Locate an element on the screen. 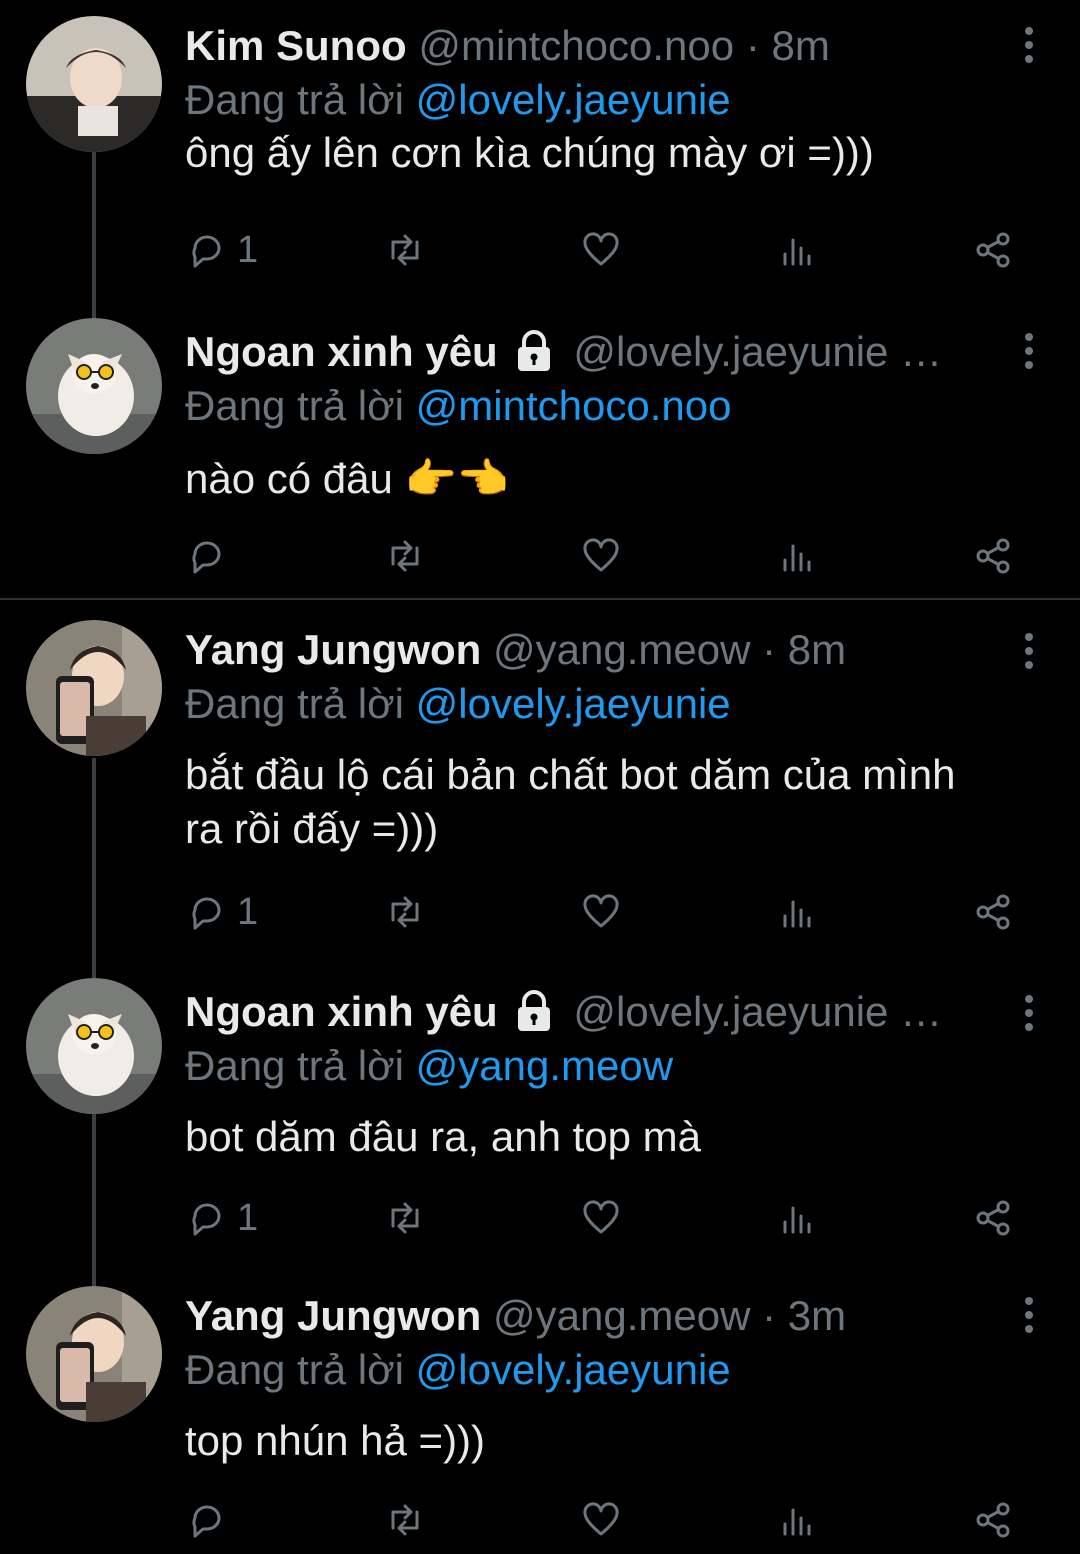  tweet-header: Yang Jungwon @yang.meow · 3m is located at coordinates (587, 1316).